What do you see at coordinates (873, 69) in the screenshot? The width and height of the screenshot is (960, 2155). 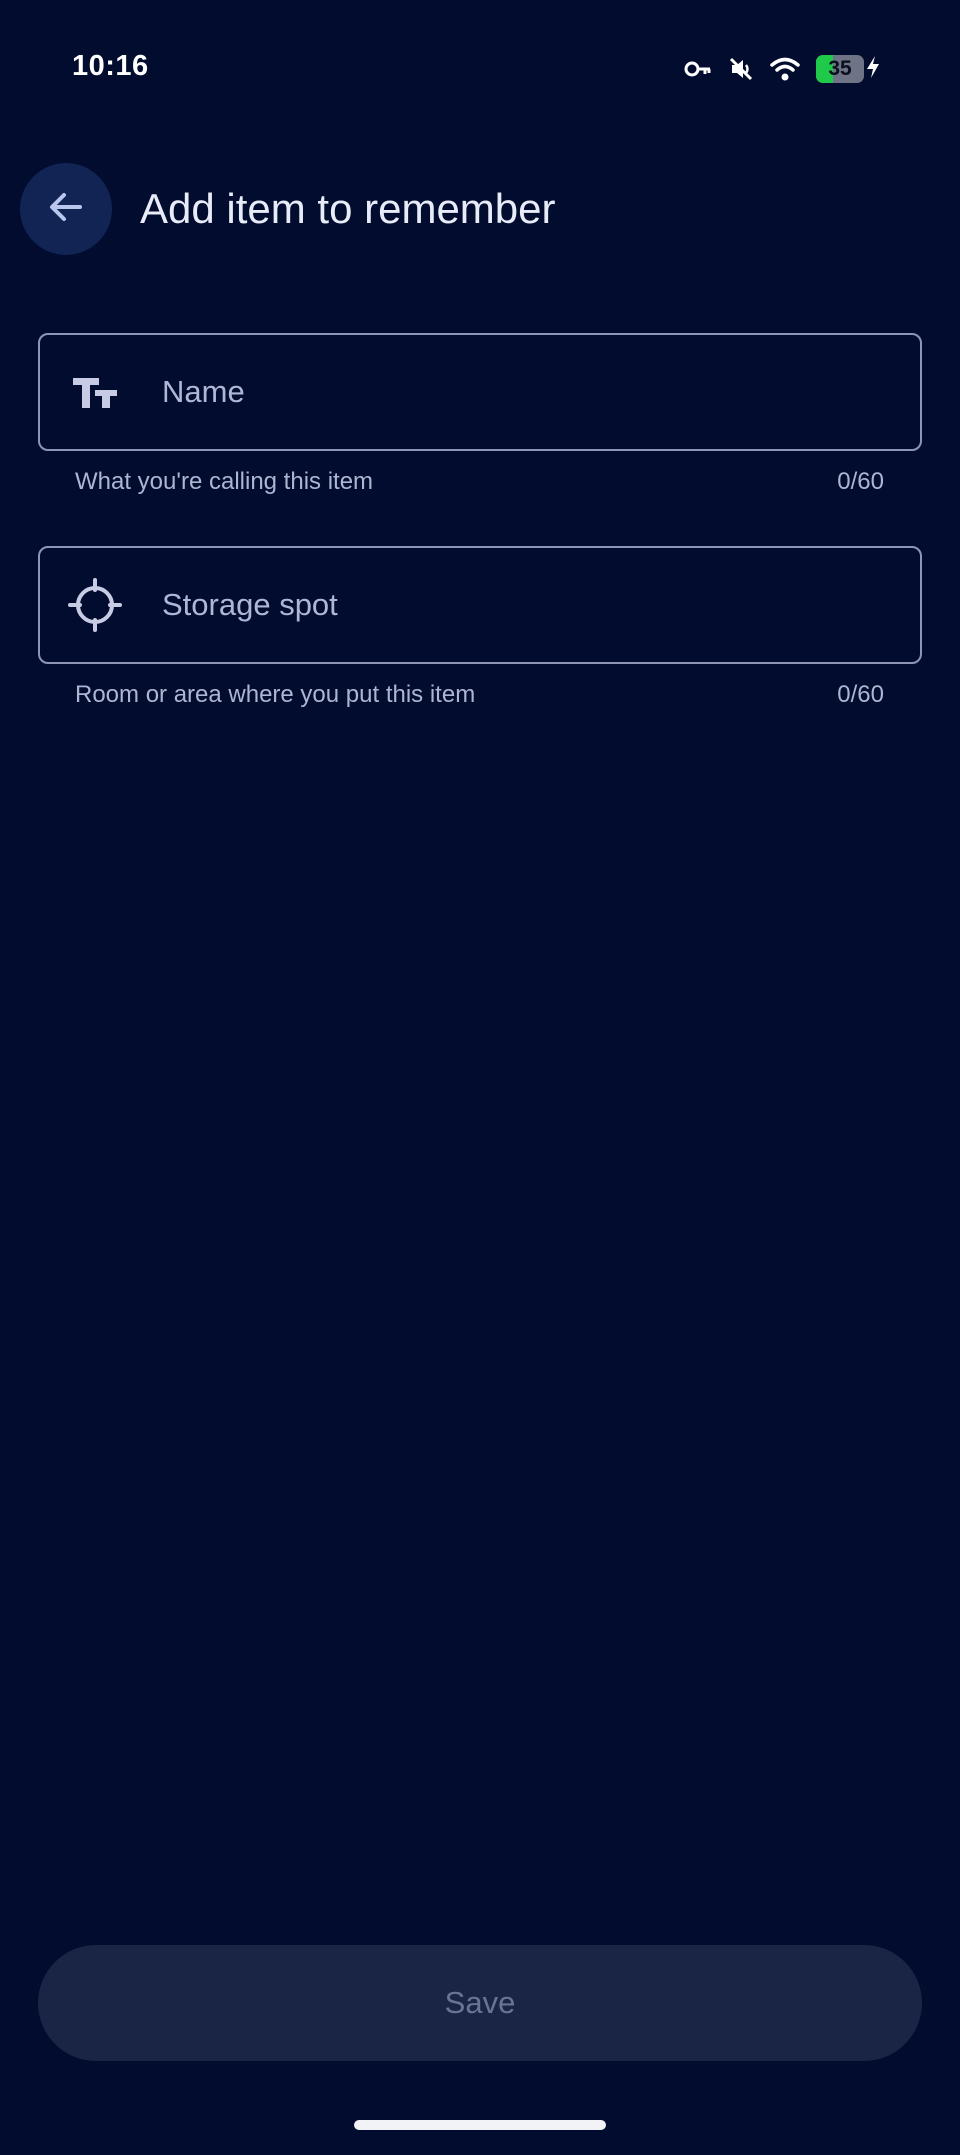 I see `charging-bolt-icon` at bounding box center [873, 69].